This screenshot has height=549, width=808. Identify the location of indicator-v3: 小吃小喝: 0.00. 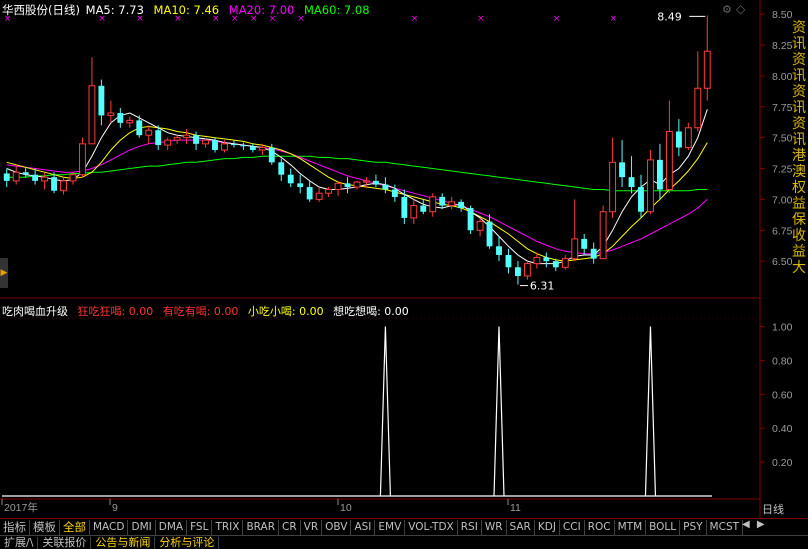
(285, 311).